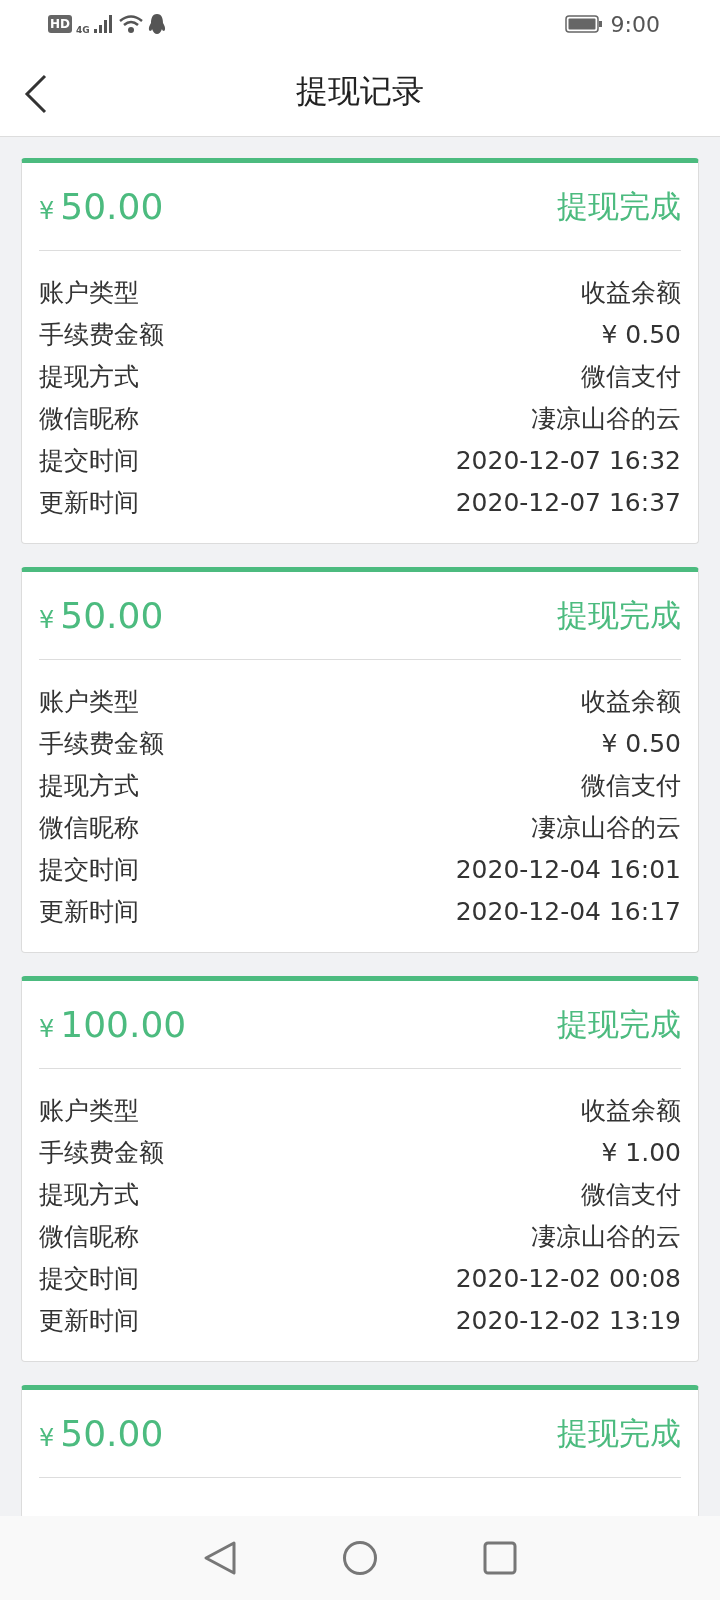 Image resolution: width=720 pixels, height=1600 pixels. I want to click on field-value: 2020-12-04 16:17, so click(568, 911).